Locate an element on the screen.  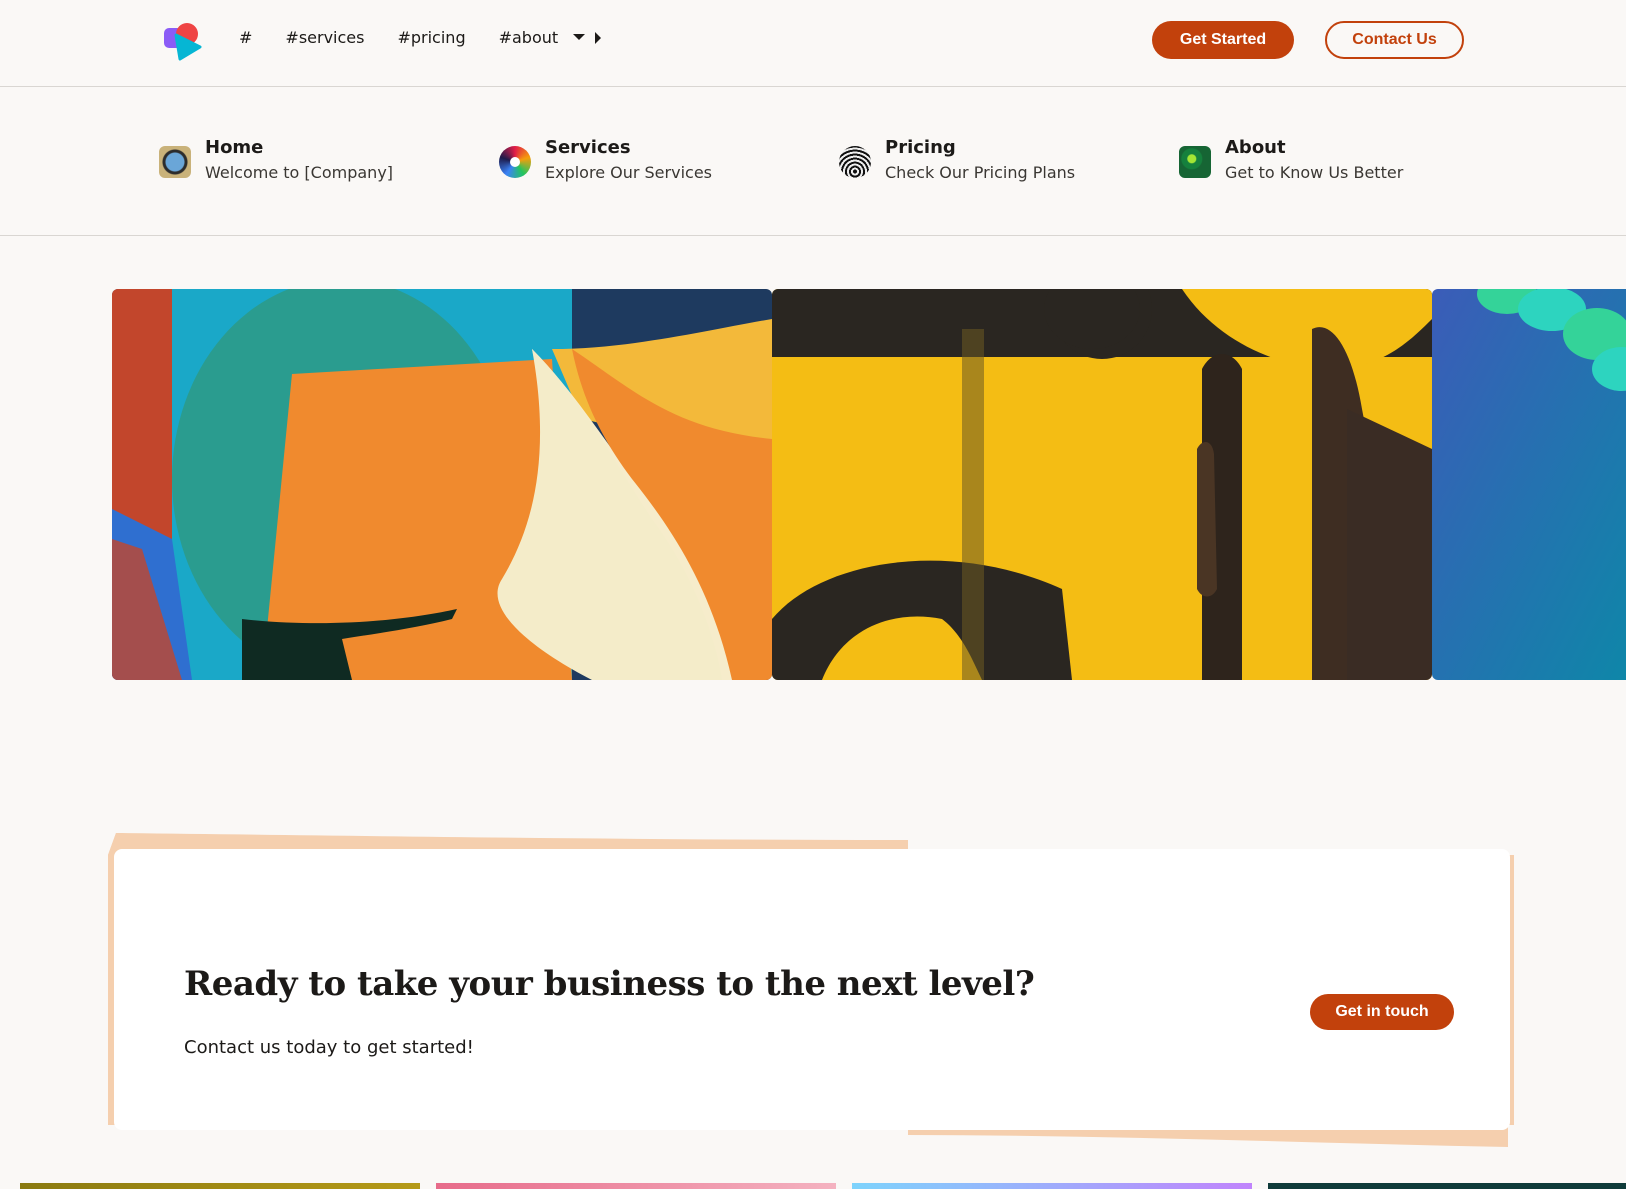
submenu-item-desc: Welcome to [Company] is located at coordinates (299, 172).